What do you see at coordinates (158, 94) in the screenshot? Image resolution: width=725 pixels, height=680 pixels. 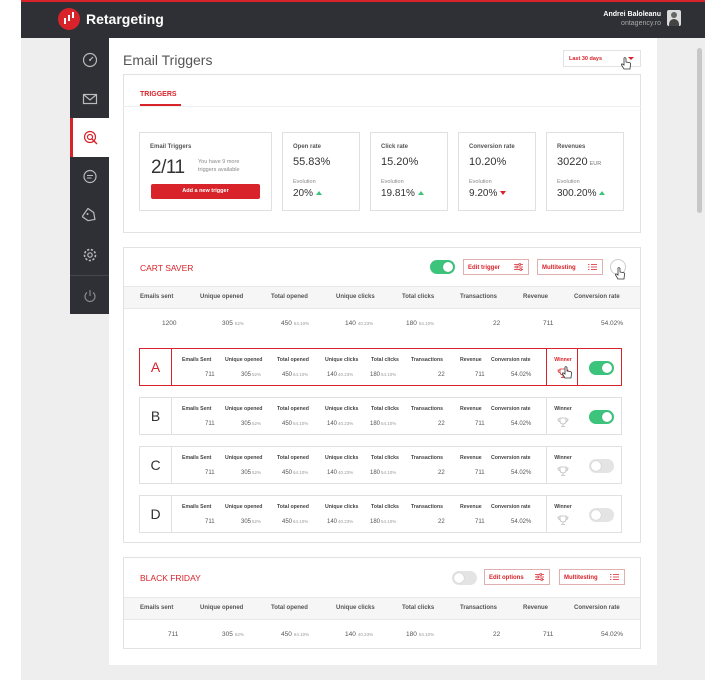 I see `tab-triggers: TRIGGERS` at bounding box center [158, 94].